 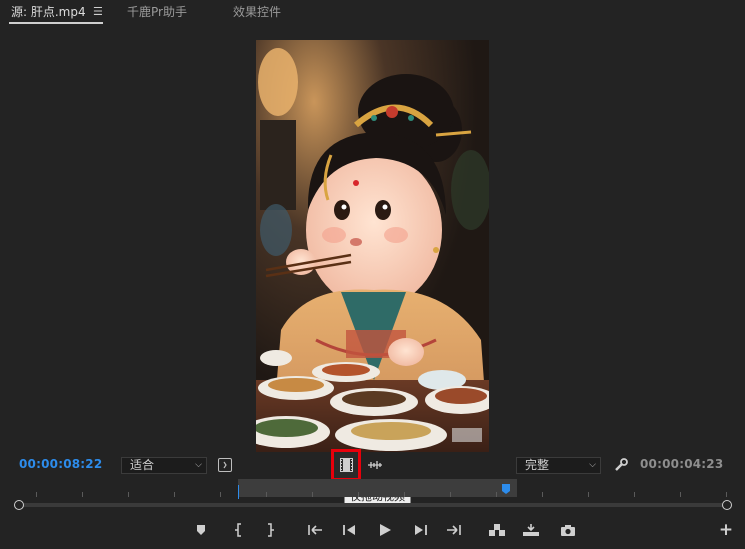 I want to click on audio-waveform-icon, so click(x=375, y=465).